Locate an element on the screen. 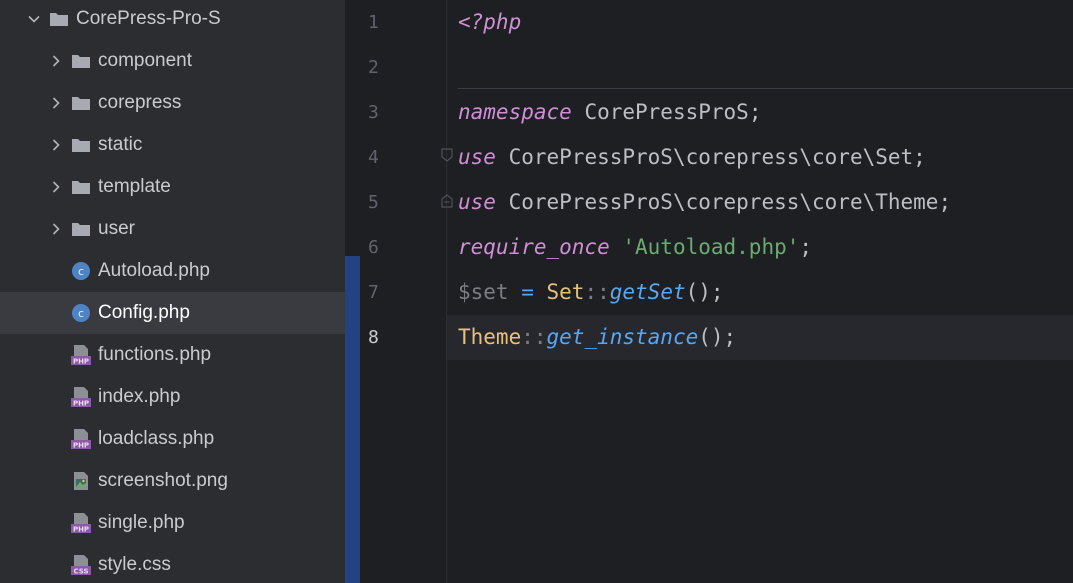 The height and width of the screenshot is (583, 1073). line-number-current: 8 is located at coordinates (373, 337).